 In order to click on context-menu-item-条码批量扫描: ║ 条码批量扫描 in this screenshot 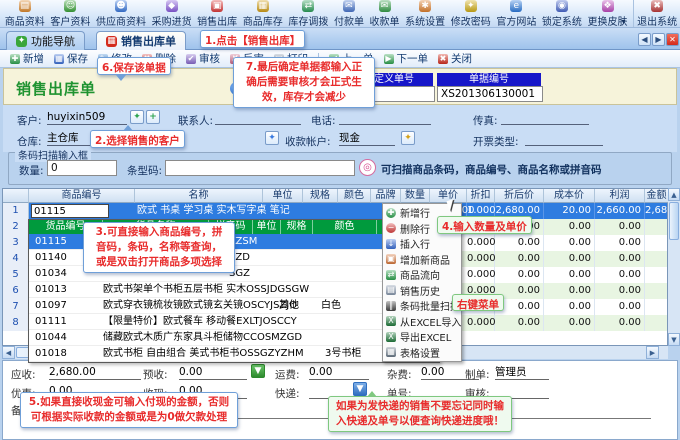, I will do `click(422, 306)`.